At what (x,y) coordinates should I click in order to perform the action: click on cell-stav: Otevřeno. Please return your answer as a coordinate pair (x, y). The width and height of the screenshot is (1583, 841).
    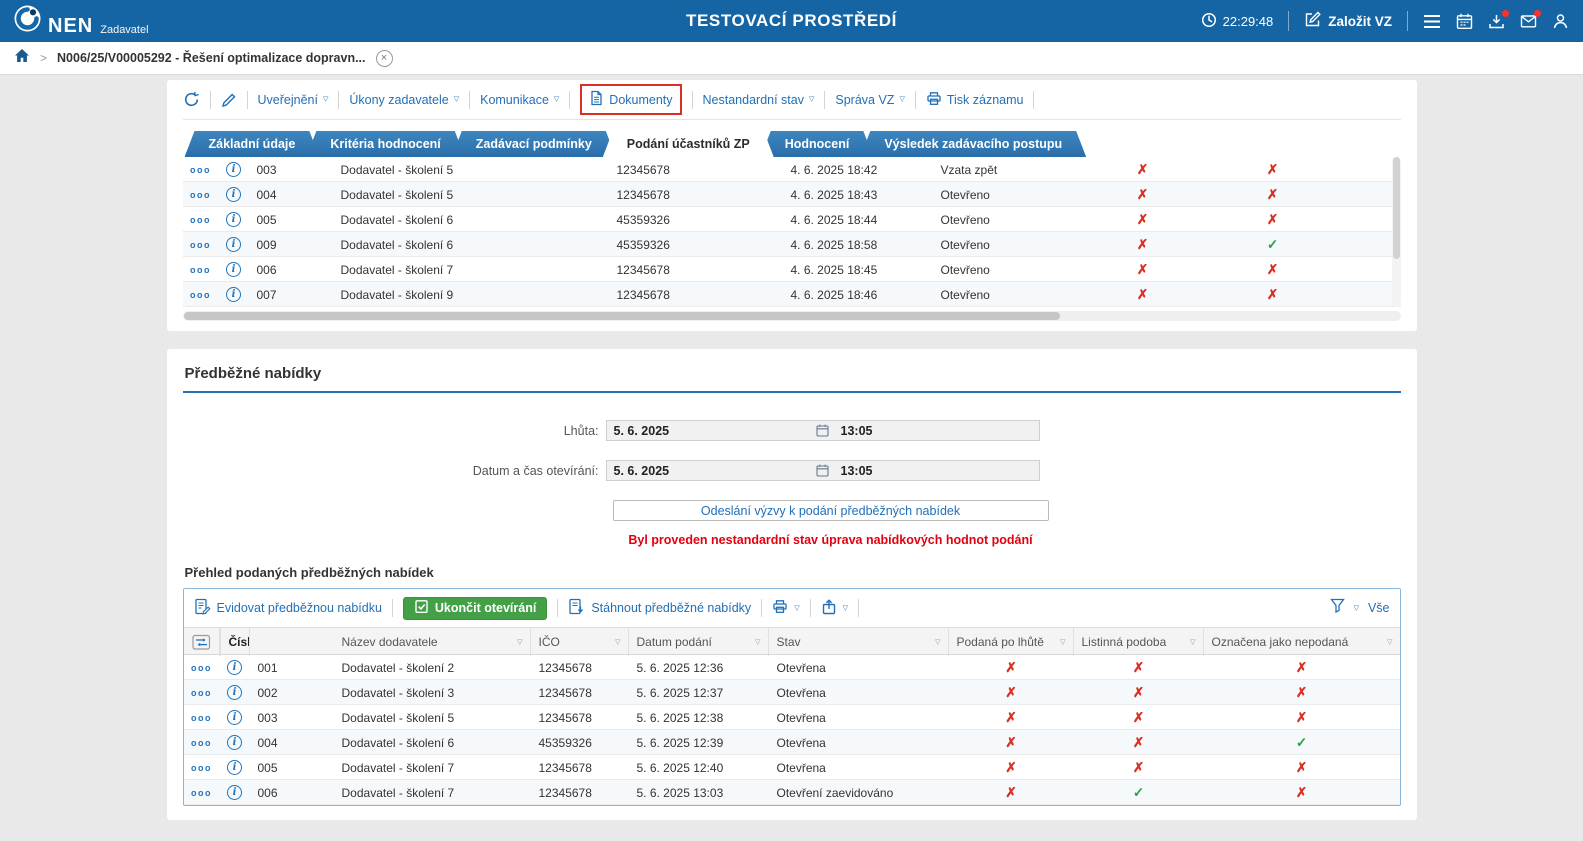
    Looking at the image, I should click on (965, 219).